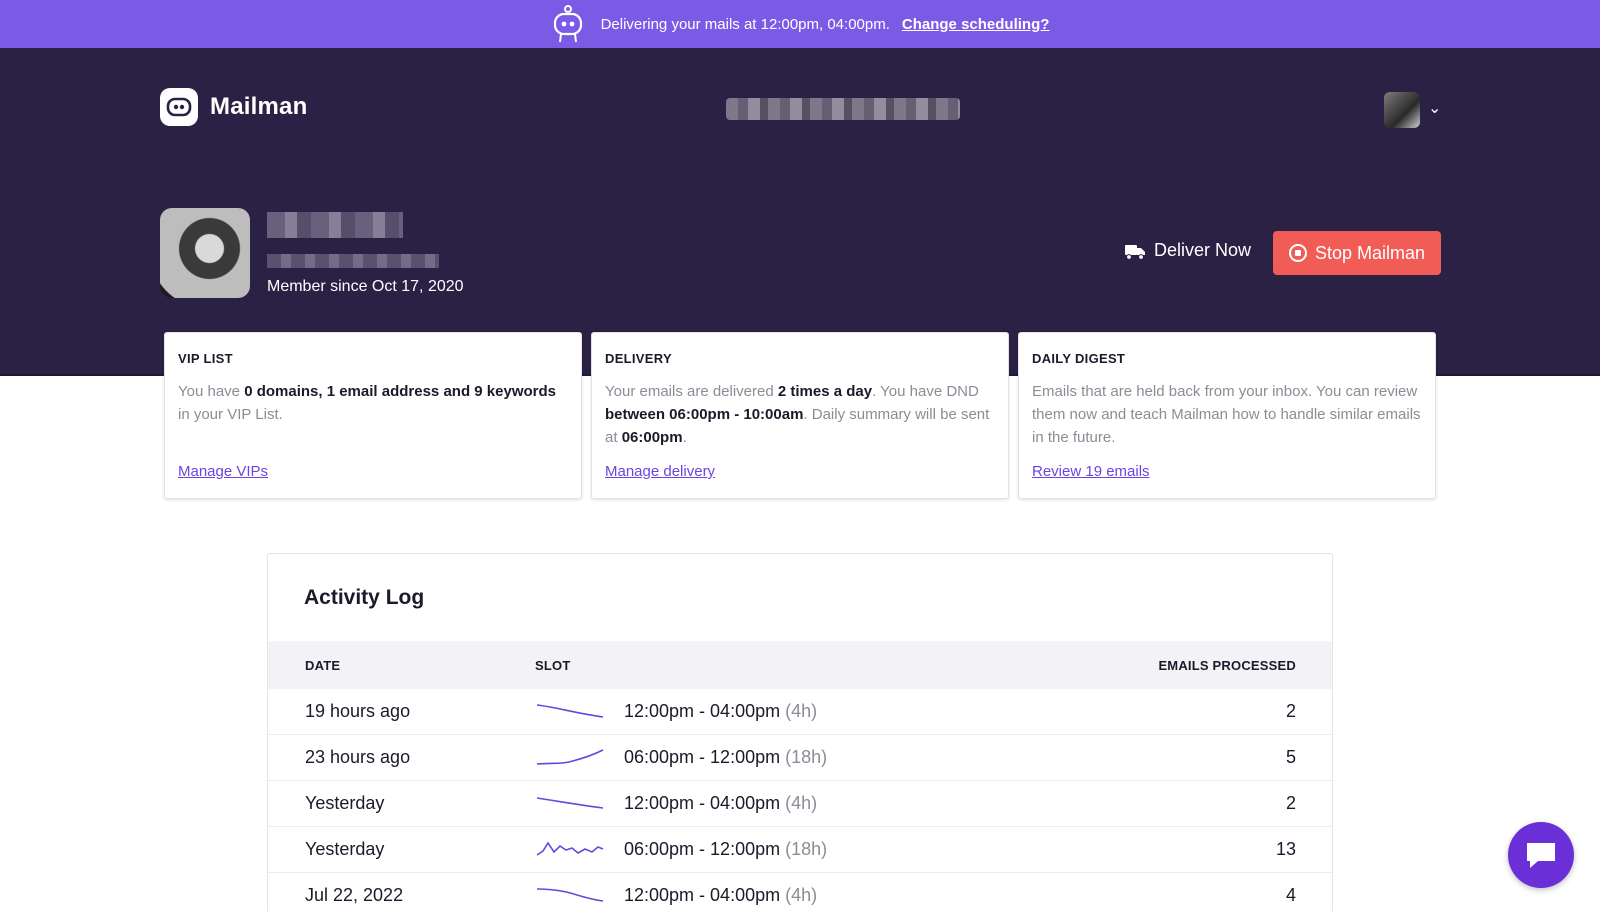 The height and width of the screenshot is (911, 1600). What do you see at coordinates (358, 757) in the screenshot?
I see `row-date: 23 hours ago` at bounding box center [358, 757].